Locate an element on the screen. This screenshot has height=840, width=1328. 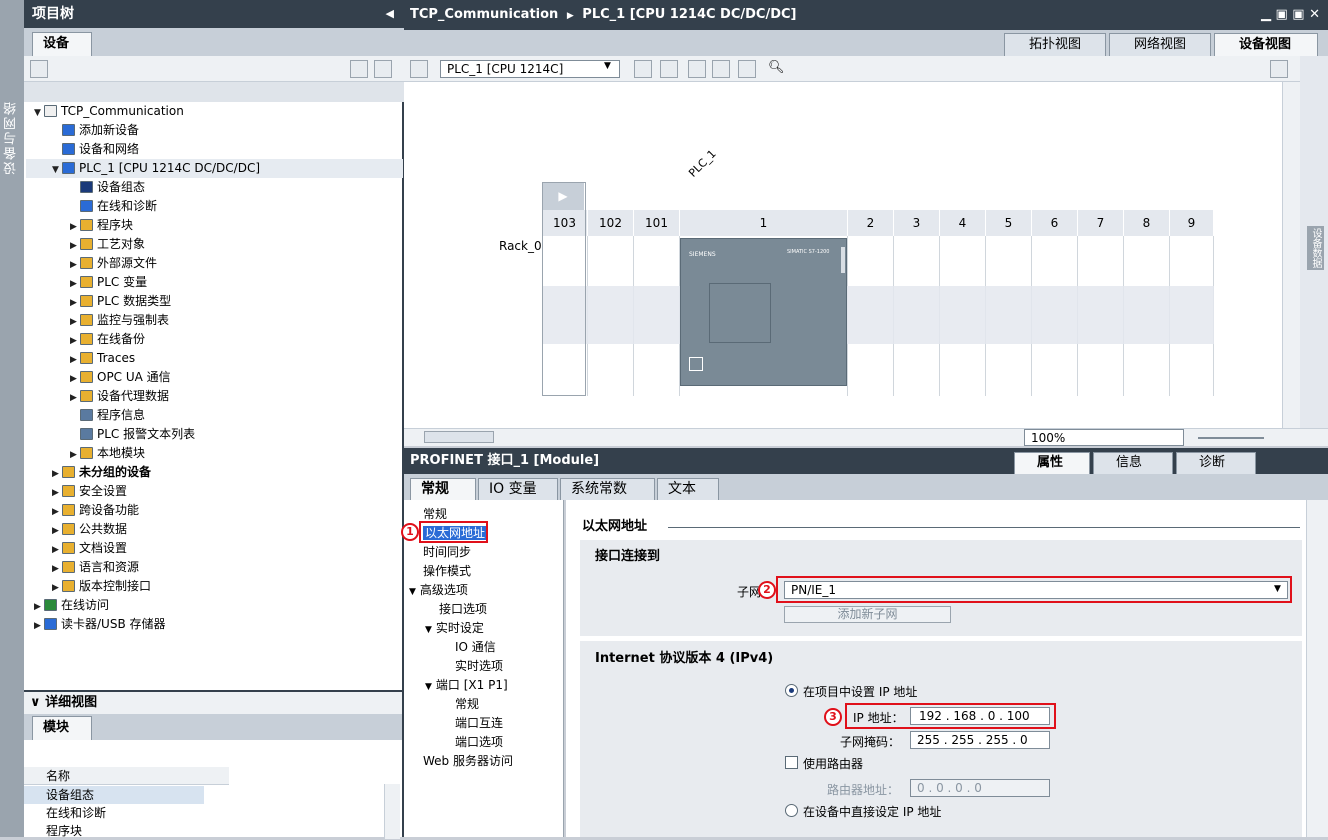
add-subnet-button: 添加新子网 is located at coordinates (867, 614).